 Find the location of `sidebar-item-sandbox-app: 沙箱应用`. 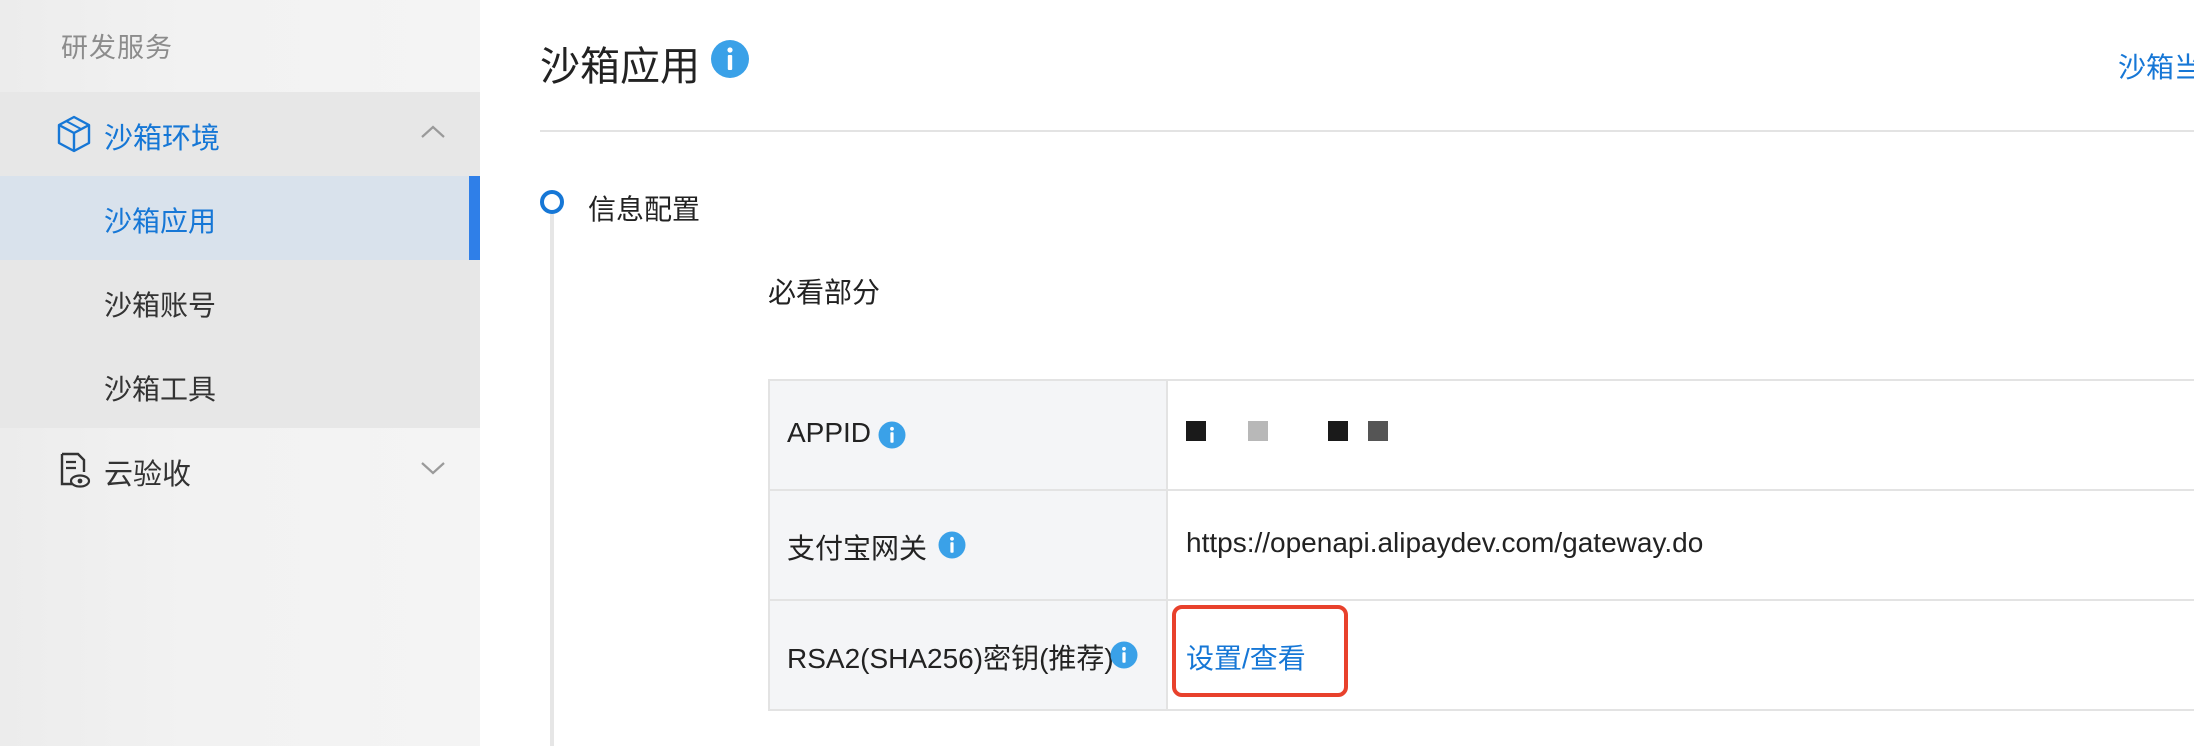

sidebar-item-sandbox-app: 沙箱应用 is located at coordinates (240, 218).